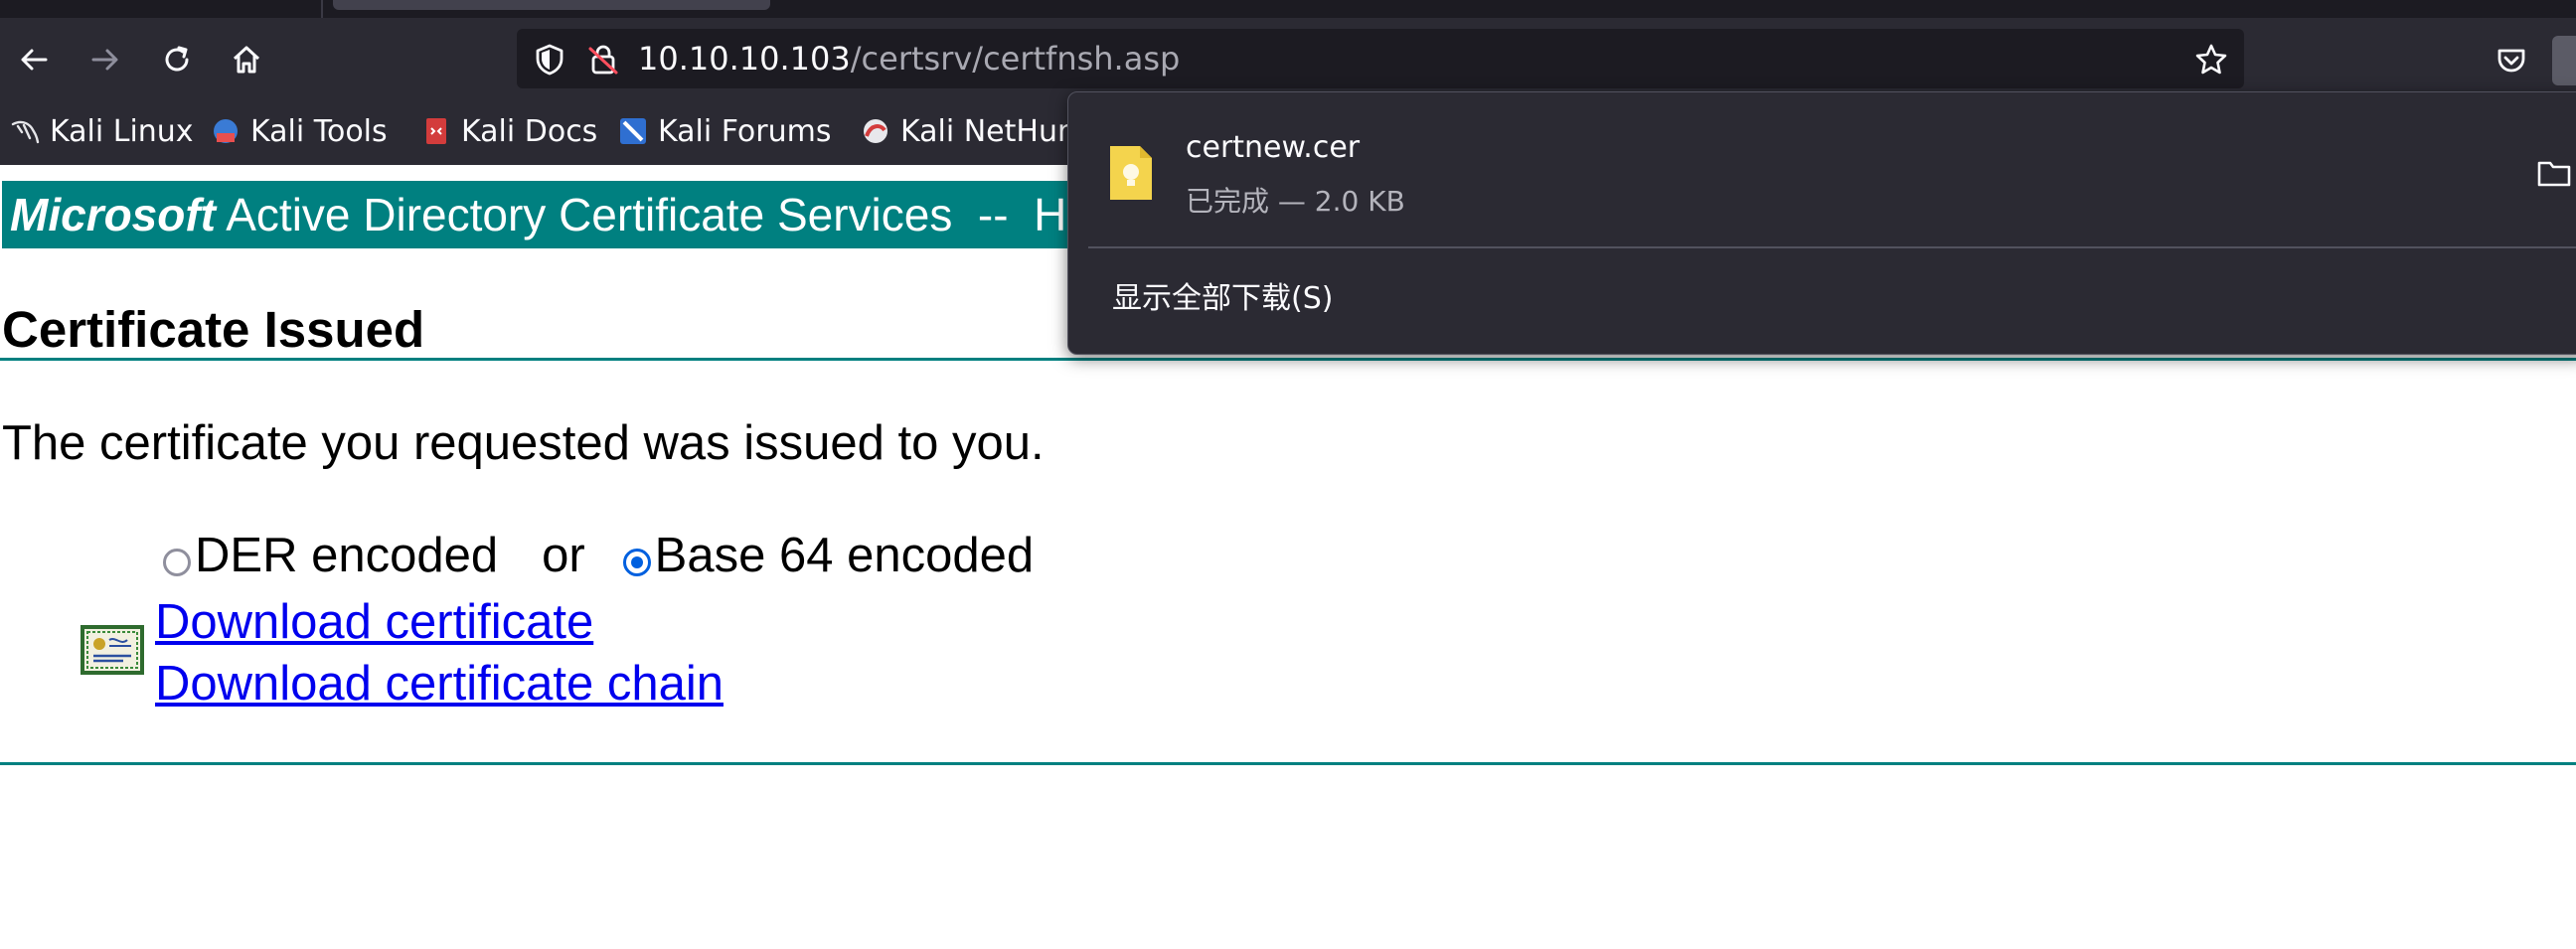 This screenshot has height=949, width=2576. Describe the element at coordinates (598, 555) in the screenshot. I see `encoding-options: DER encoded or Base 64 encoded` at that location.